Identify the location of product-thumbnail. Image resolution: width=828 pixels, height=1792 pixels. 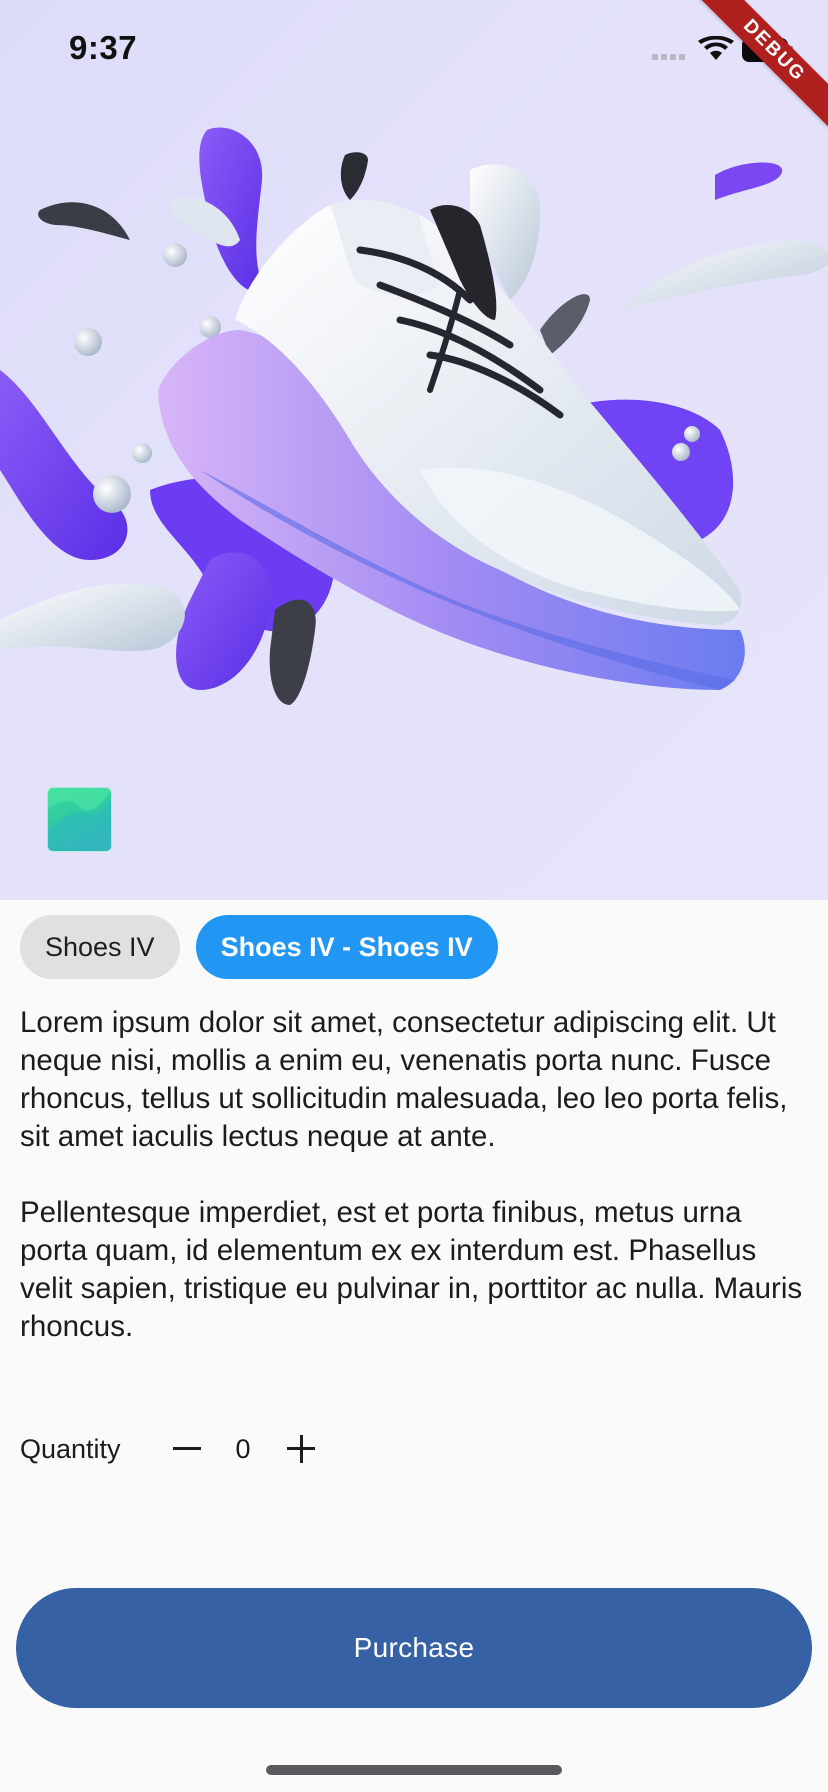
(79, 819).